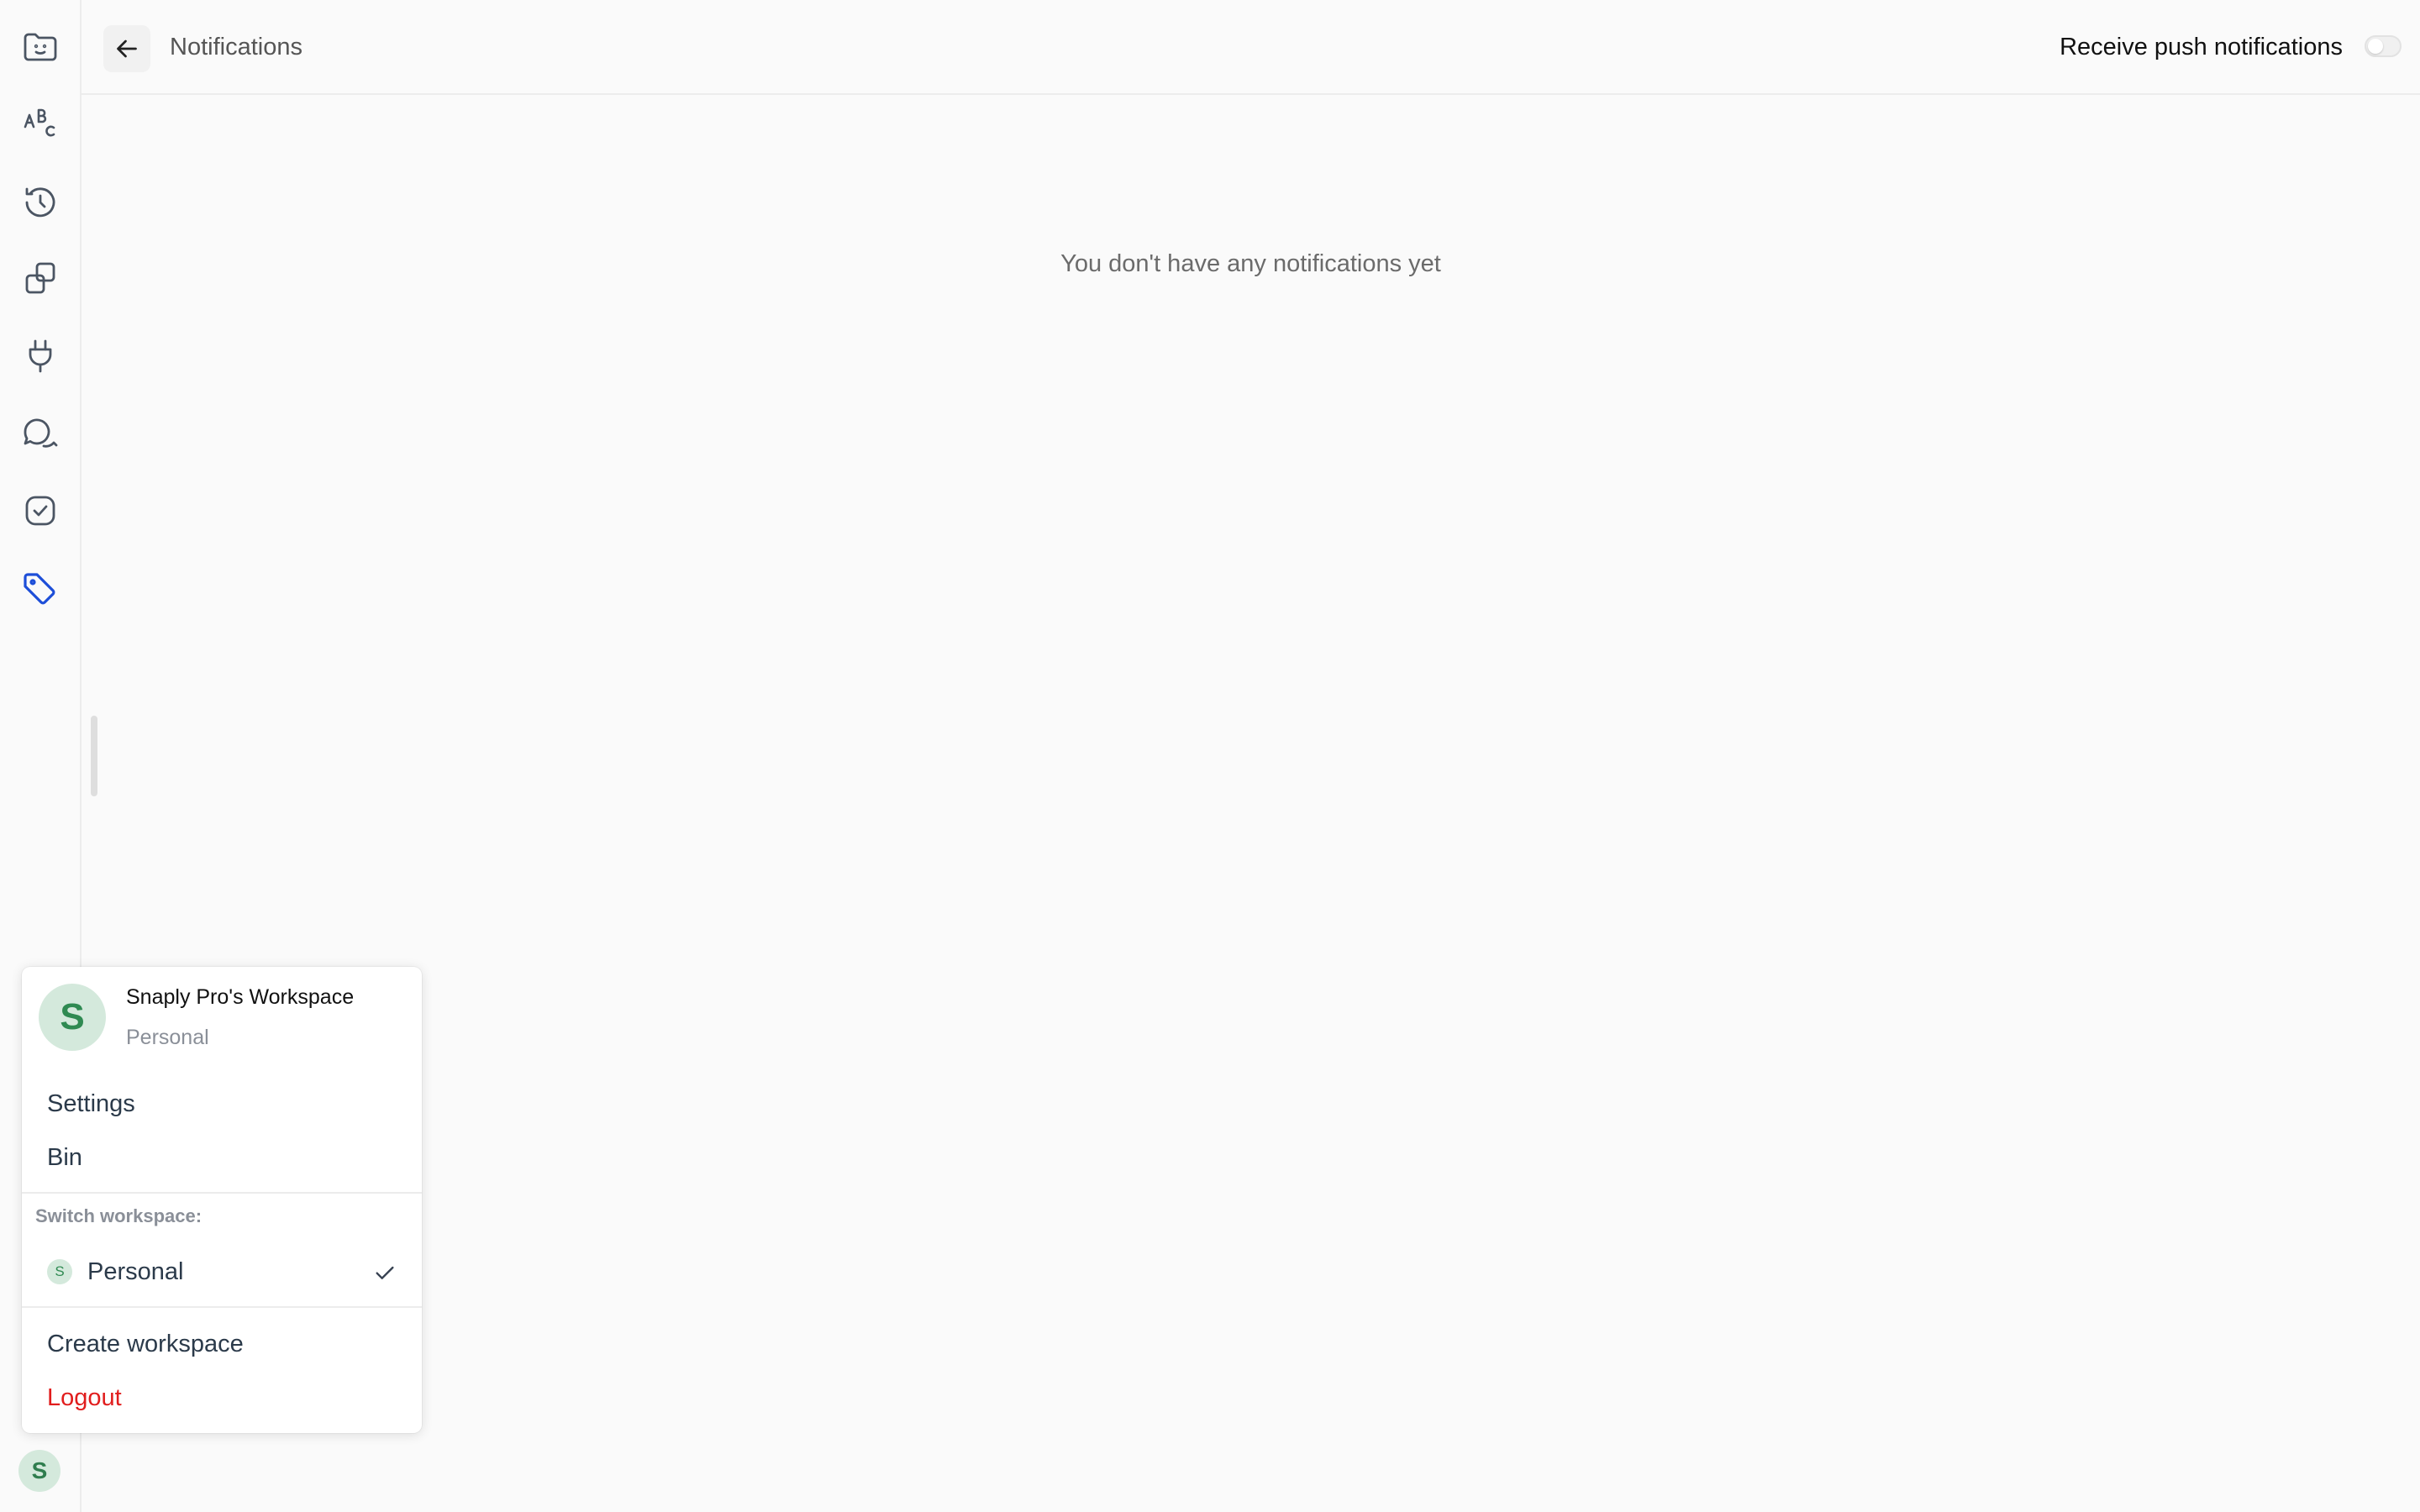  I want to click on settings-menu-item: Settings, so click(91, 1104).